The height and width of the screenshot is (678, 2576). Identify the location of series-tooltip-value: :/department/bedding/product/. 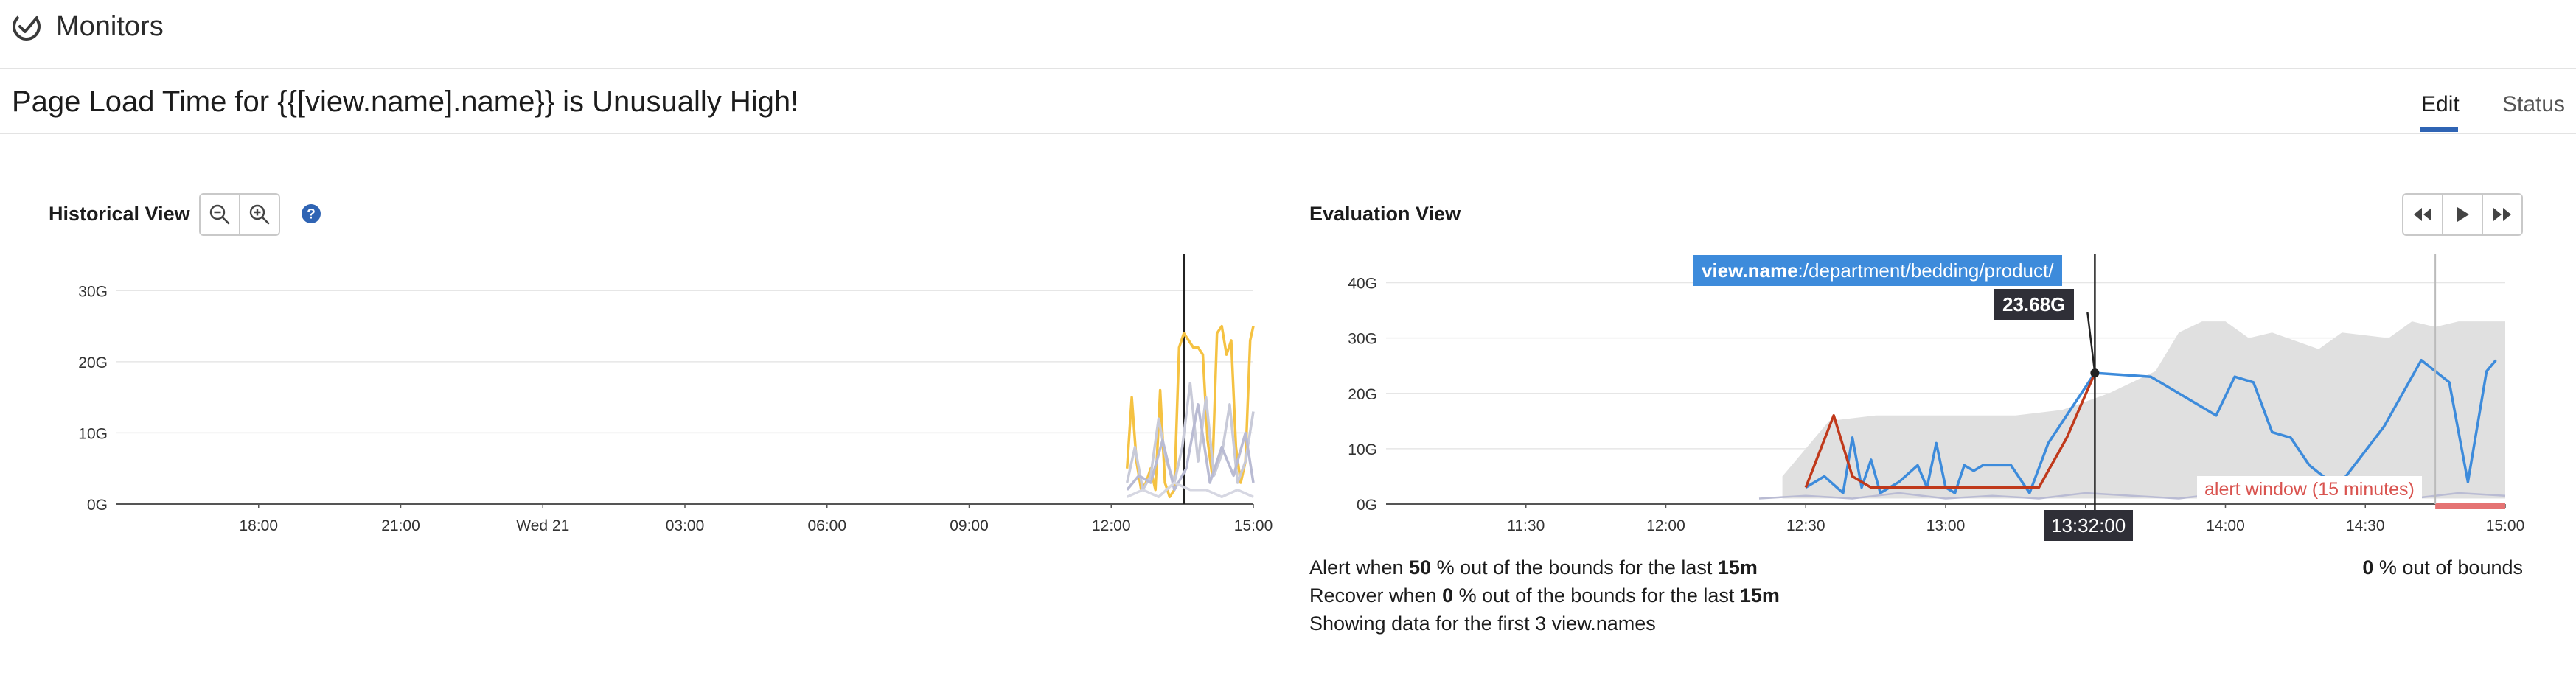
(1925, 270).